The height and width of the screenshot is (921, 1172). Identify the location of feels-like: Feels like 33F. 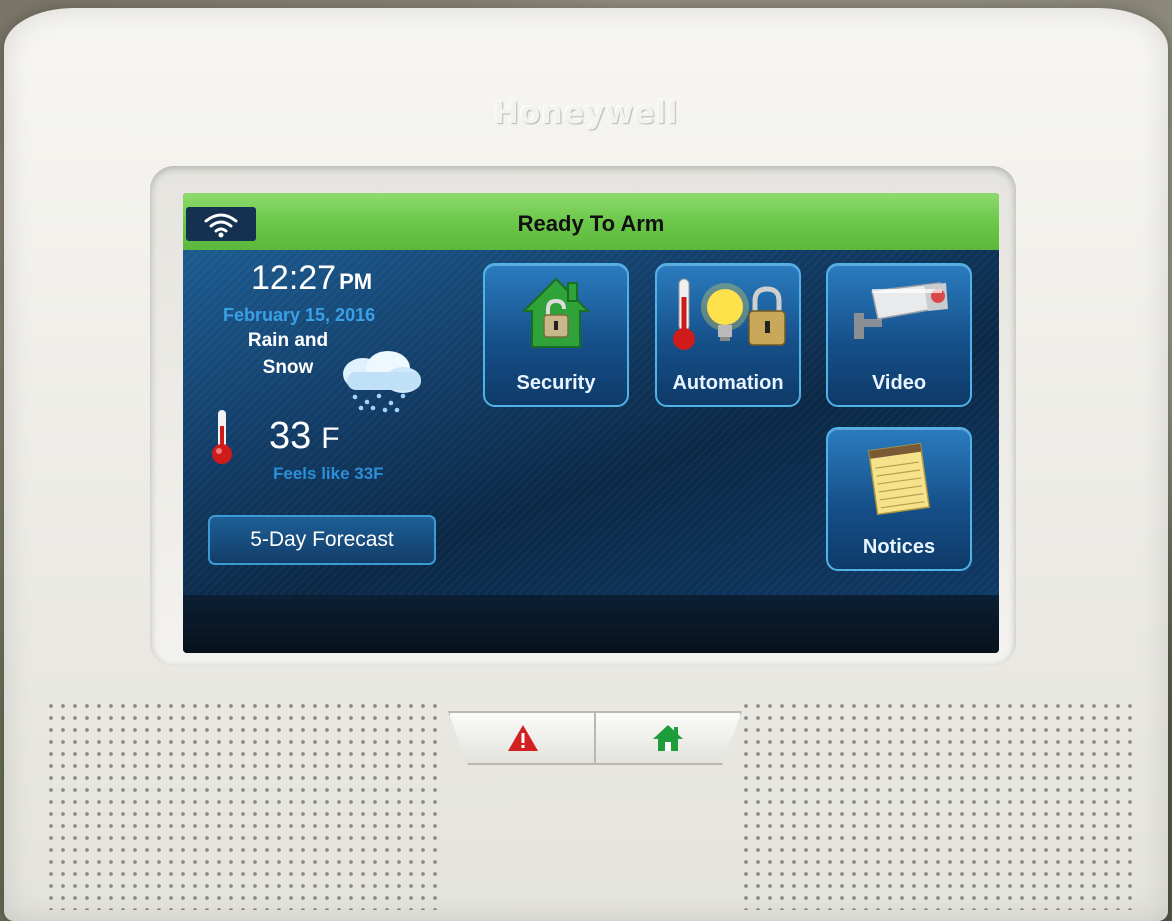
(328, 473).